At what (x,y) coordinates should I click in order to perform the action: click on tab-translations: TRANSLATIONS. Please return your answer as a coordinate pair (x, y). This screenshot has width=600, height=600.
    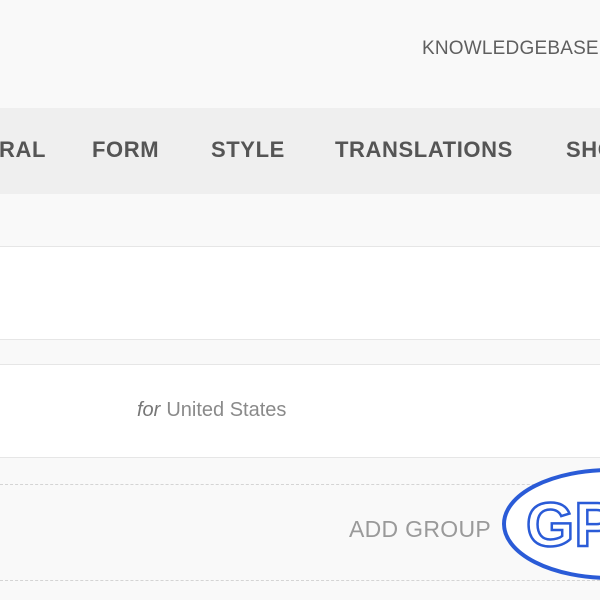
    Looking at the image, I should click on (424, 150).